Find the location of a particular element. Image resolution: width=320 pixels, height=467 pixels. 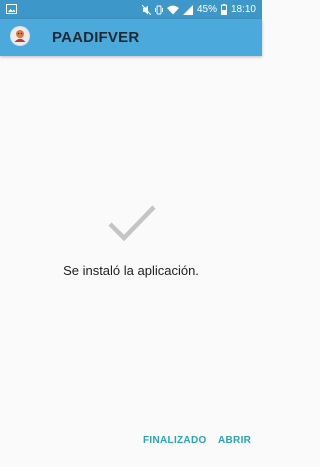

app-bar: PAADIFVER is located at coordinates (131, 37).